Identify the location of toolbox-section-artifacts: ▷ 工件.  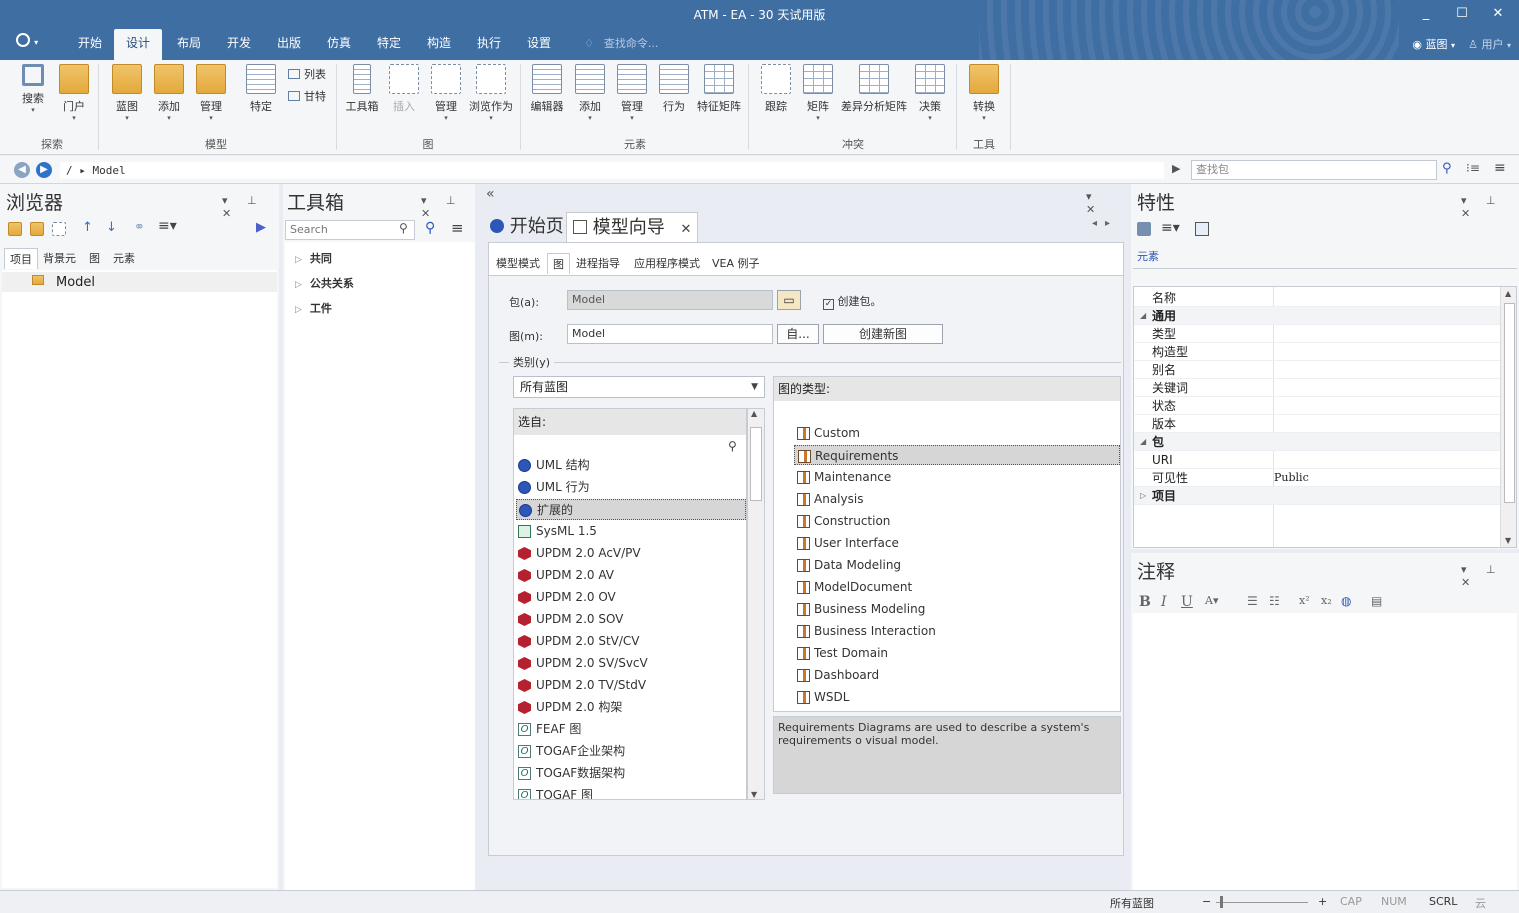
(313, 308).